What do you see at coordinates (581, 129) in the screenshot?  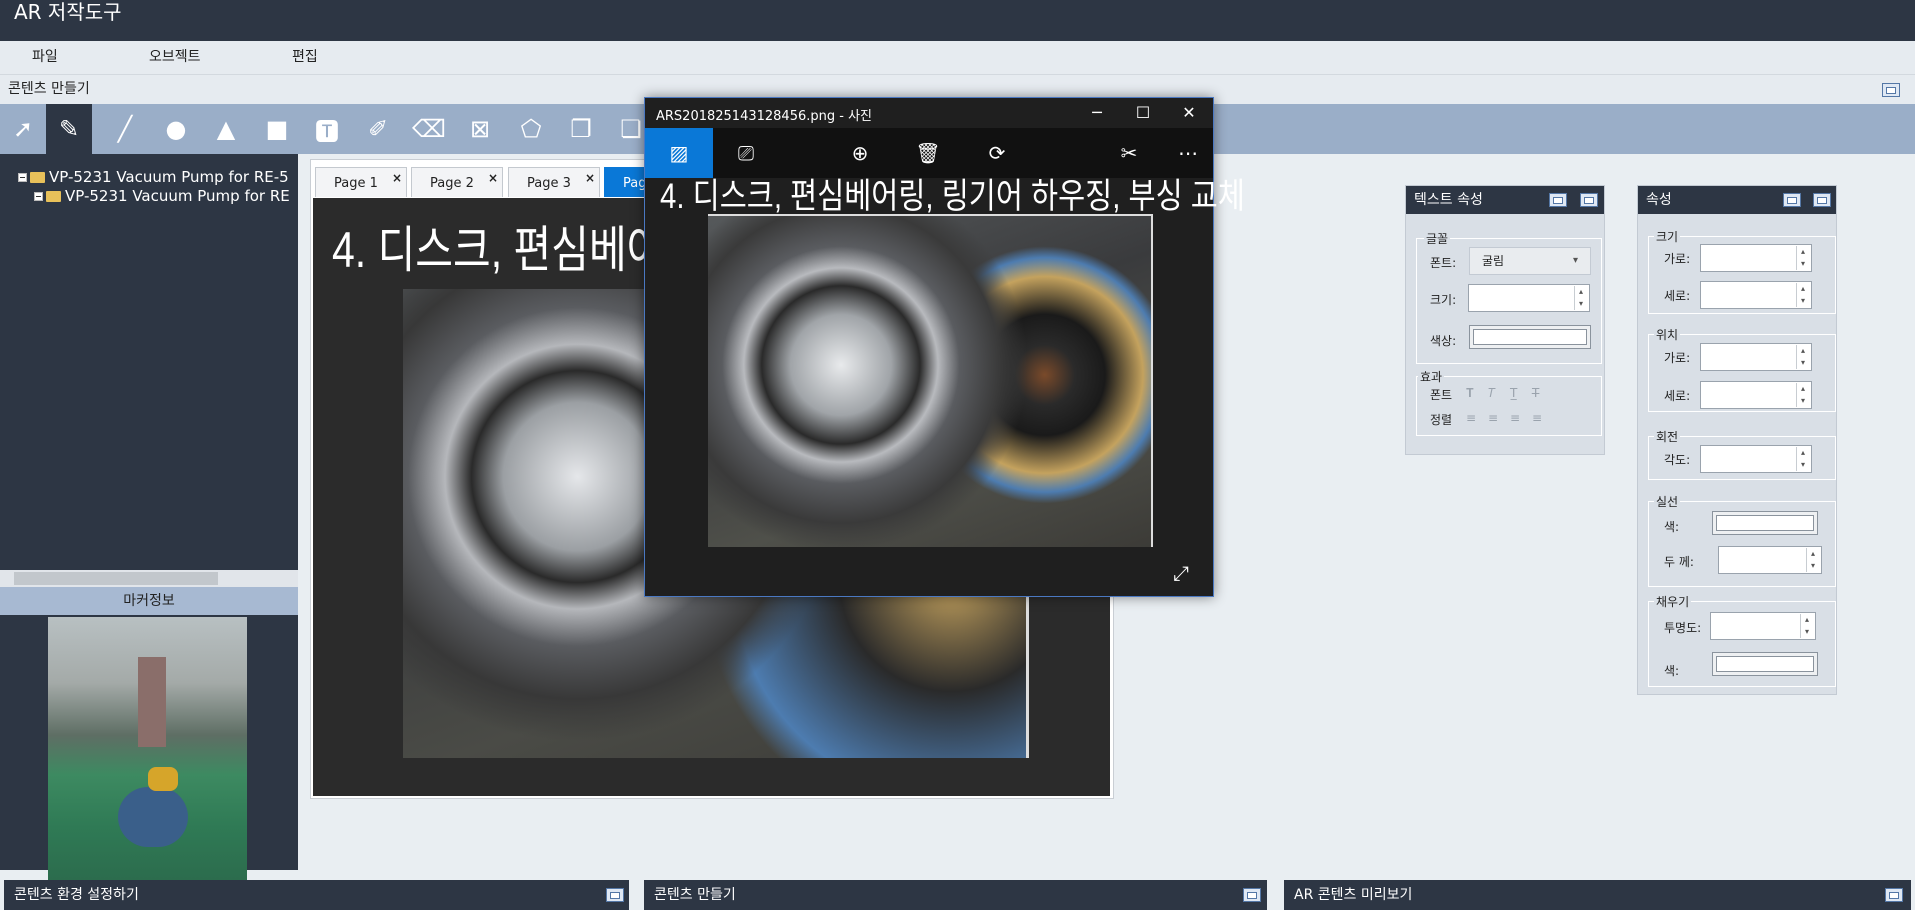 I see `arrange-tool: ❐` at bounding box center [581, 129].